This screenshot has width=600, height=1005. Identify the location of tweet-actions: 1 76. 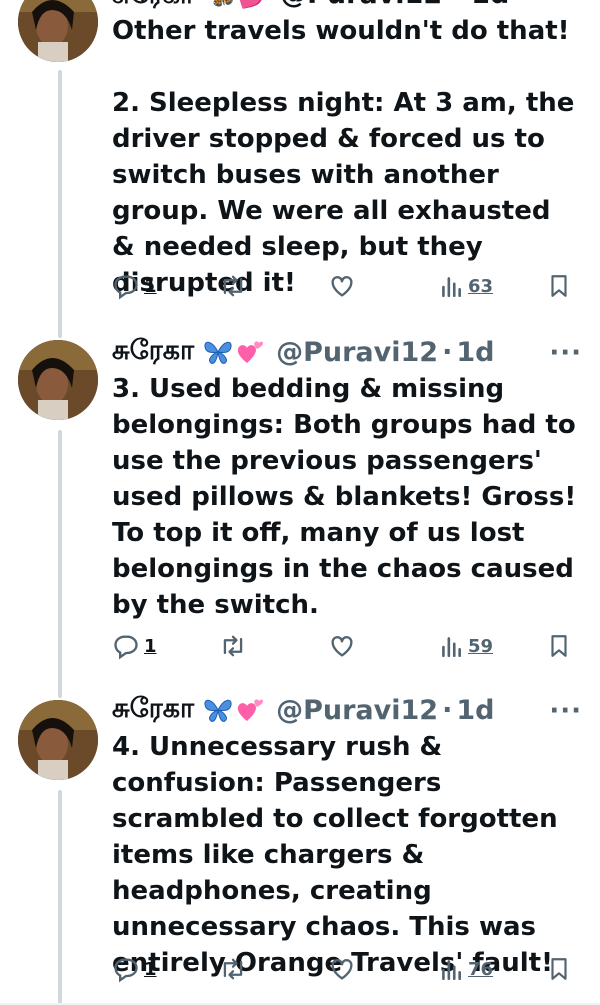
(346, 969).